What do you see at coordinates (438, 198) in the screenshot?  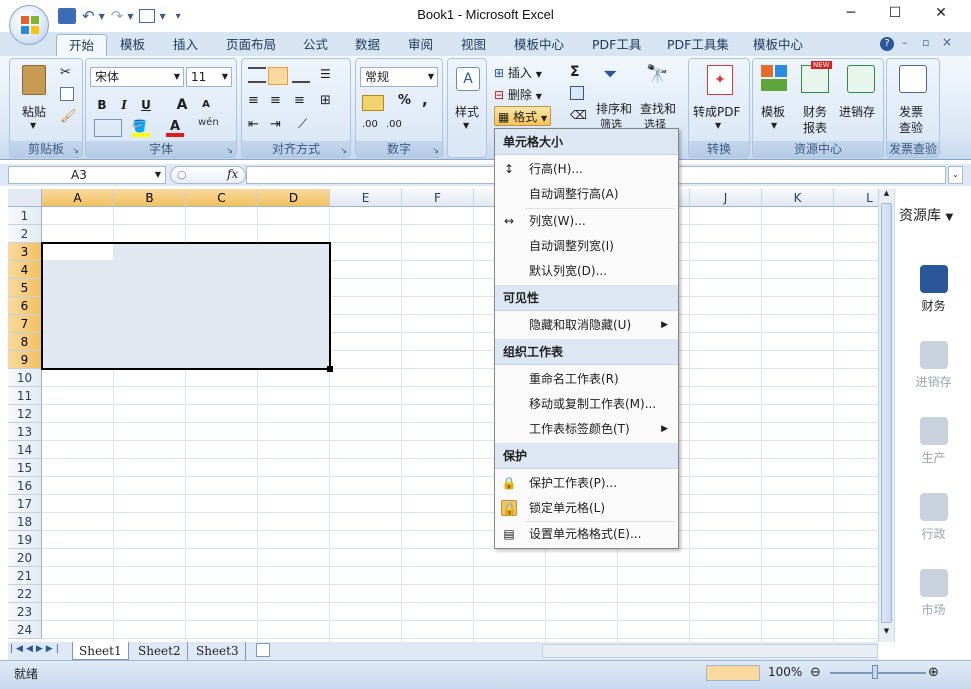 I see `column-header-f: F` at bounding box center [438, 198].